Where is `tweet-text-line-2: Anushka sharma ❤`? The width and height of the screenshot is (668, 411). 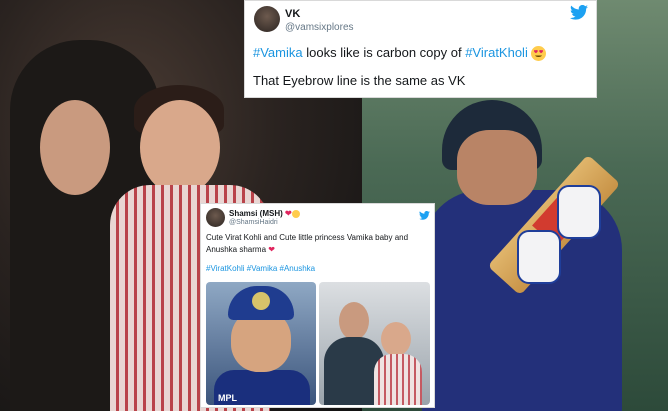
tweet-text-line-2: Anushka sharma ❤ is located at coordinates (240, 249).